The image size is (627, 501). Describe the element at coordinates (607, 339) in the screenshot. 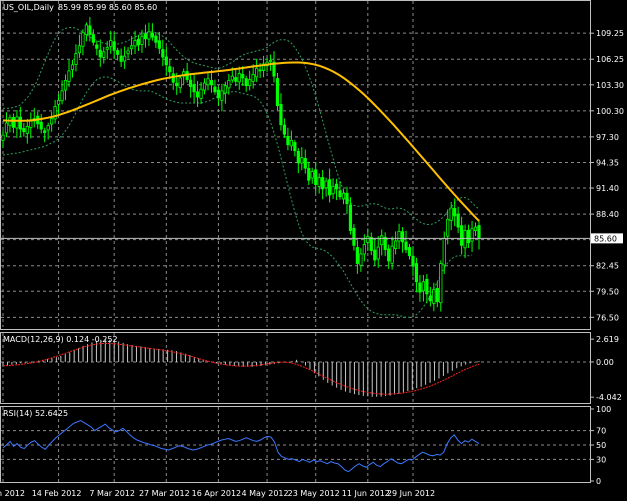

I see `macd-tick-label: 2.619` at that location.